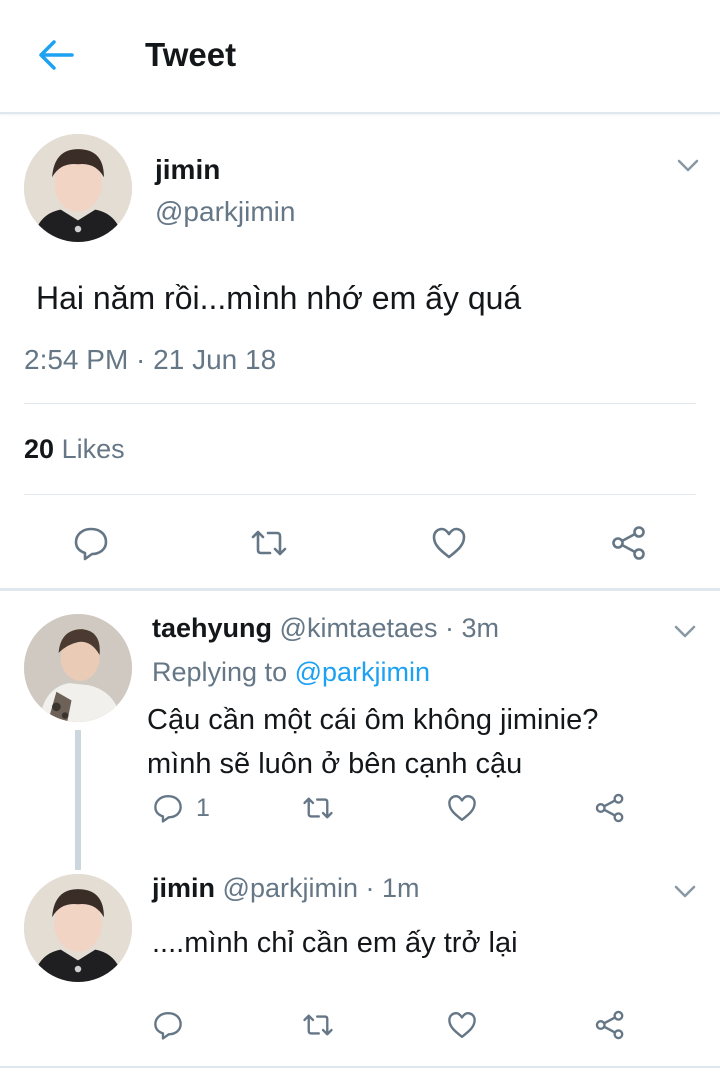 The height and width of the screenshot is (1072, 720). Describe the element at coordinates (373, 720) in the screenshot. I see `reply-text-line: Cậu cần một cái ôm không jiminie?` at that location.